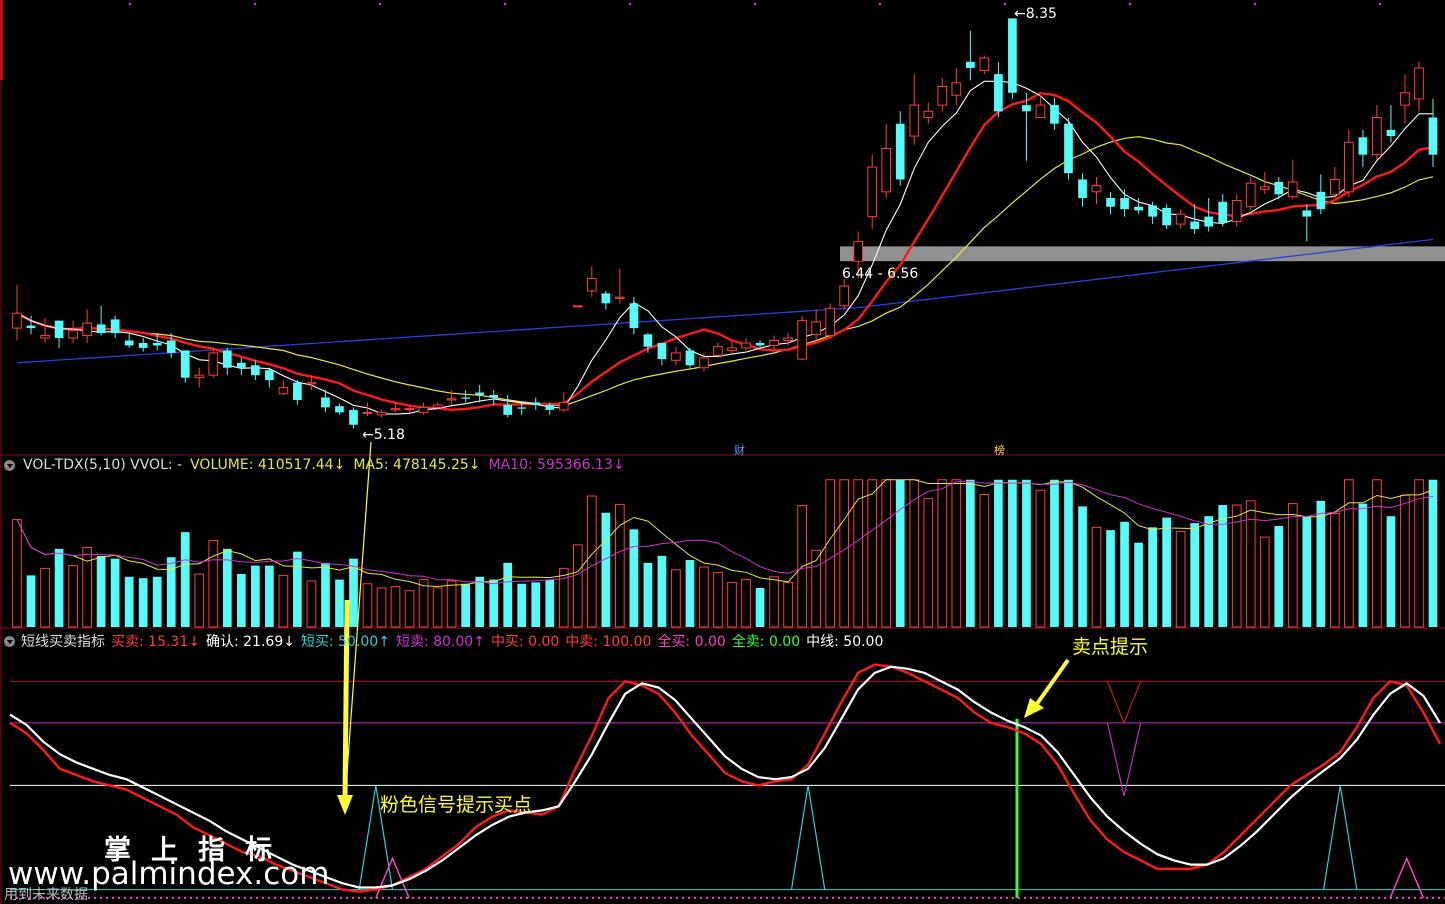 The width and height of the screenshot is (1445, 904). What do you see at coordinates (808, 837) in the screenshot?
I see `short-buy-spike` at bounding box center [808, 837].